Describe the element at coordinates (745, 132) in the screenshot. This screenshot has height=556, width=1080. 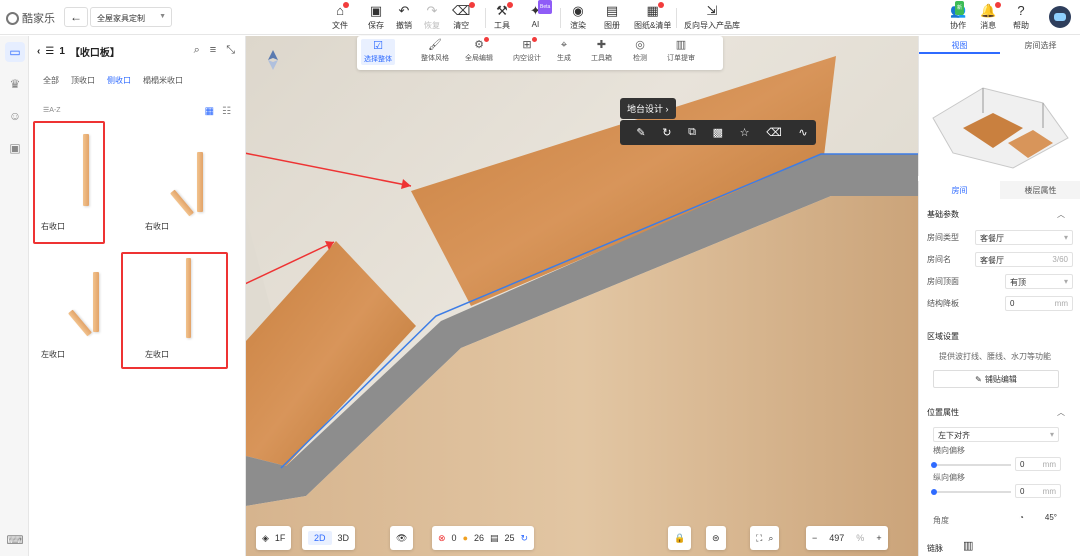
I see `star-icon: ☆` at that location.